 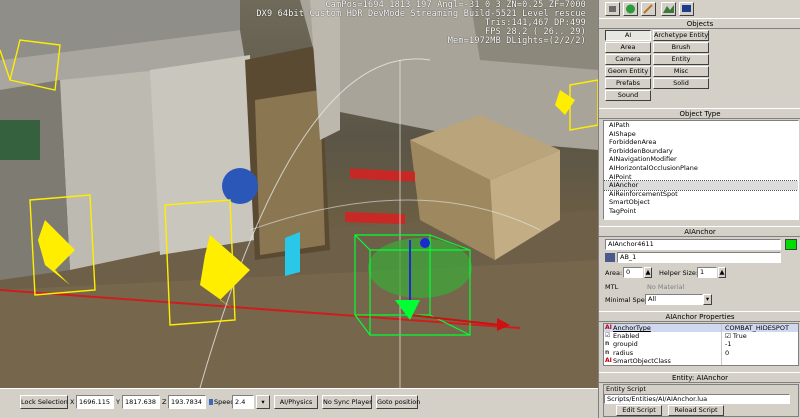 I want to click on pane-title: Objects, so click(x=699, y=23).